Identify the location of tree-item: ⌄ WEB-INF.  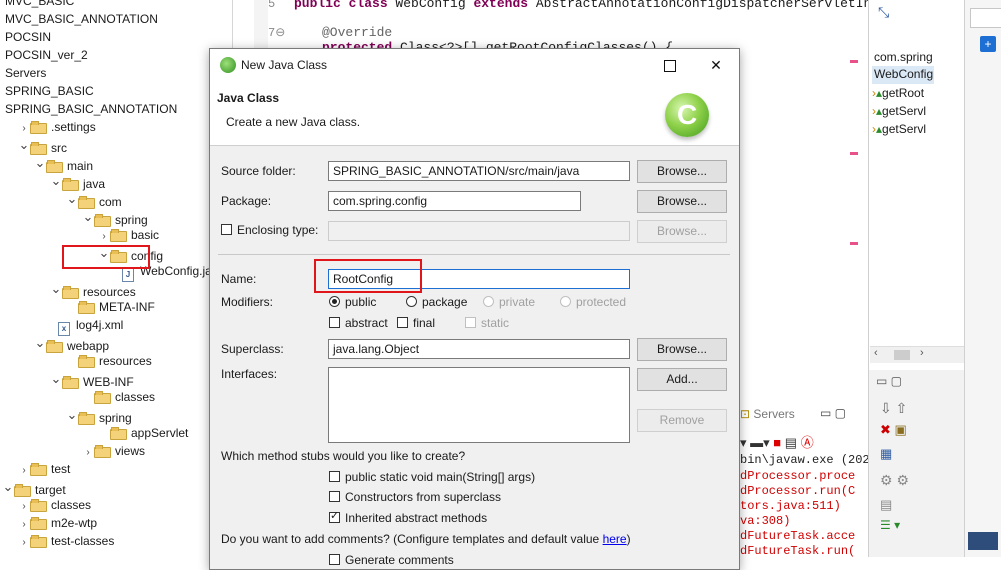
(92, 379).